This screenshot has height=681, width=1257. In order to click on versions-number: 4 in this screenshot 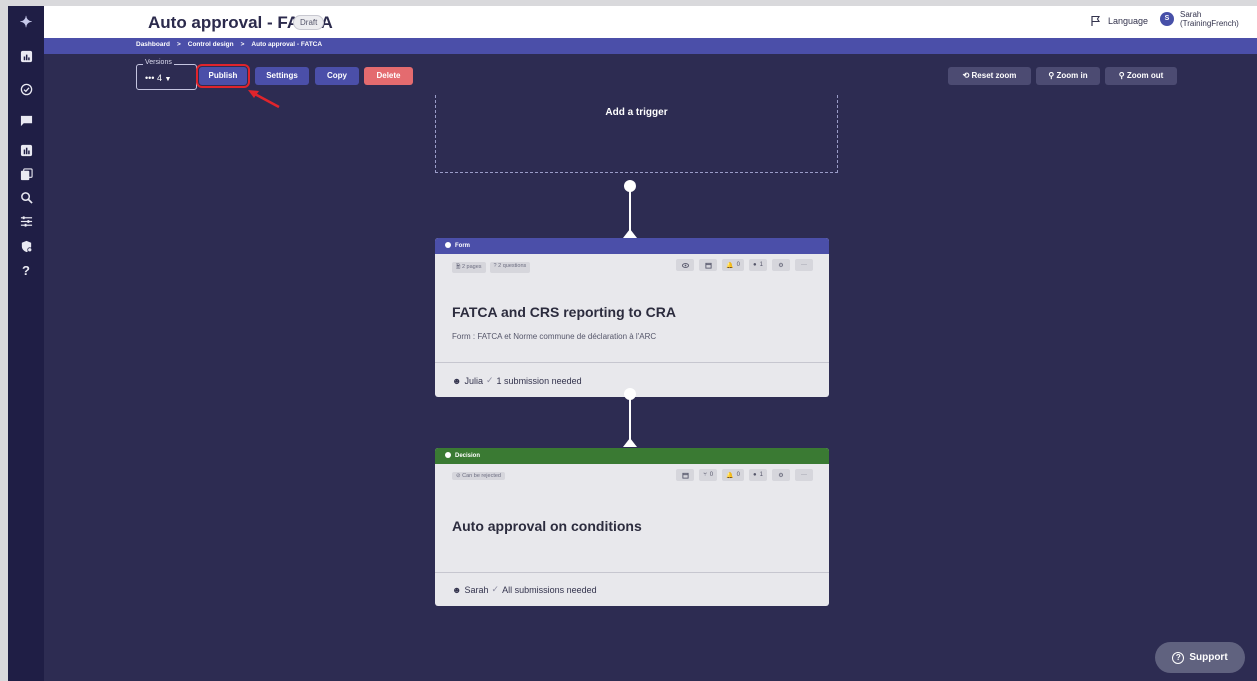, I will do `click(159, 78)`.